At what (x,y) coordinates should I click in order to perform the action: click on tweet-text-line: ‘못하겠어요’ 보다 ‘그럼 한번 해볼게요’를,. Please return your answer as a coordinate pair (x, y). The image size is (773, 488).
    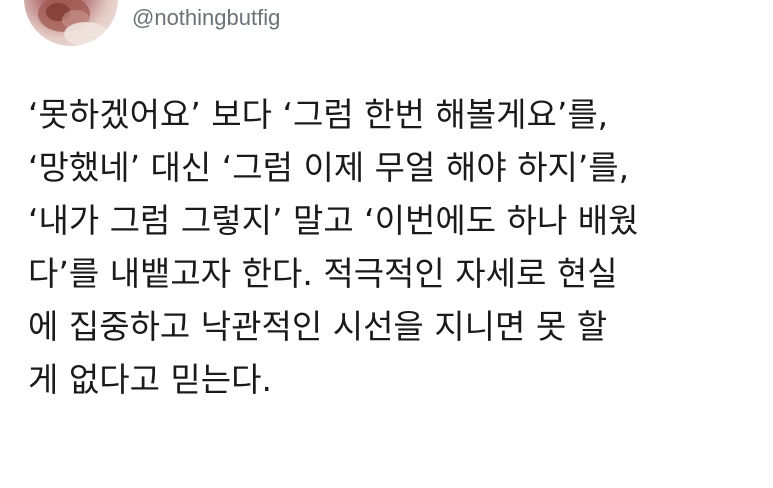
    Looking at the image, I should click on (318, 114).